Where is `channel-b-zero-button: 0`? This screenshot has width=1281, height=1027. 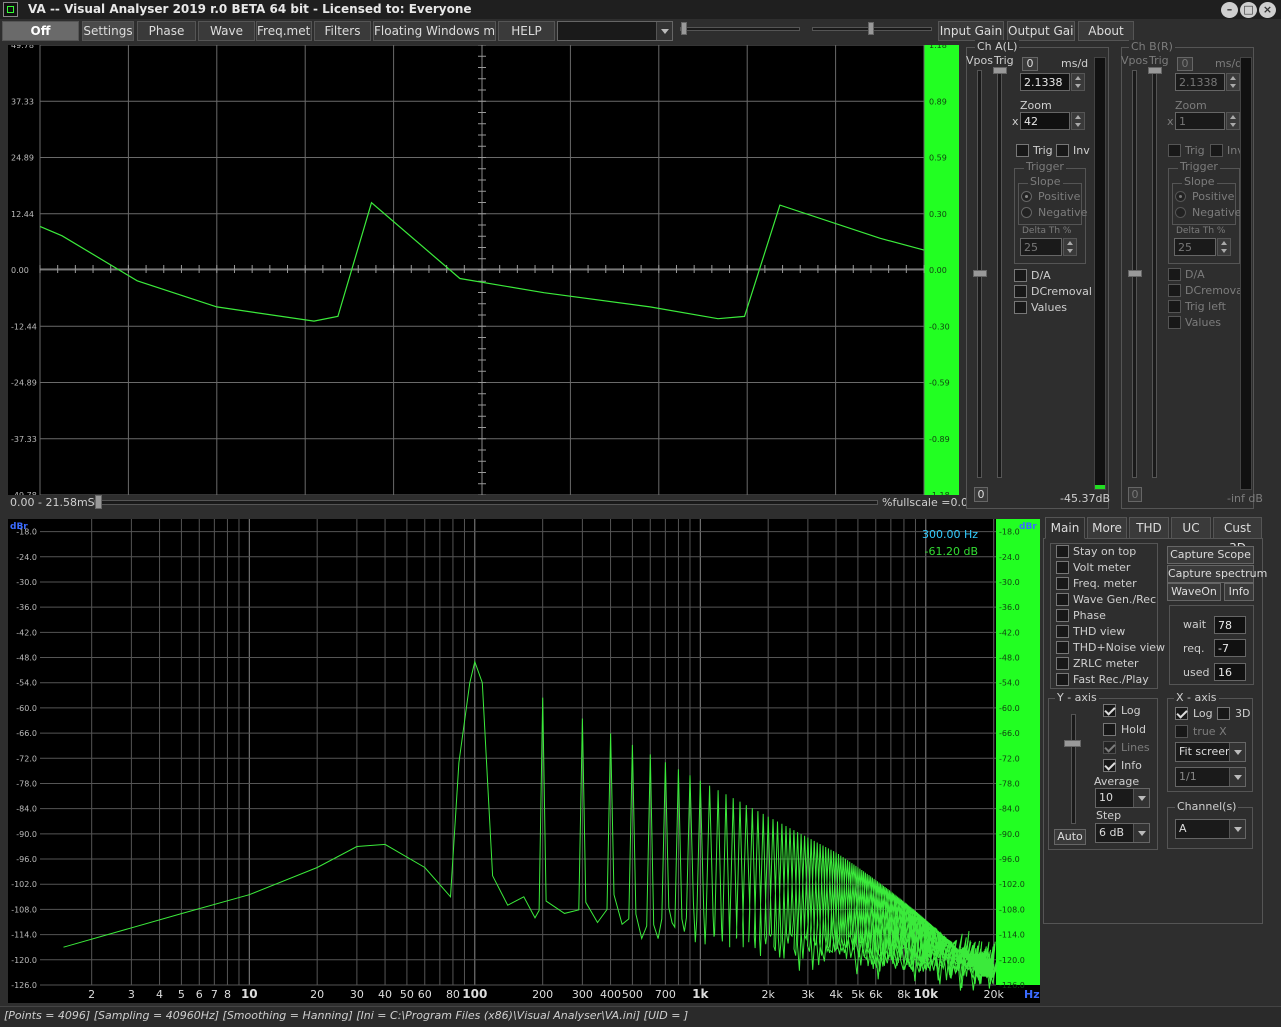 channel-b-zero-button: 0 is located at coordinates (1185, 64).